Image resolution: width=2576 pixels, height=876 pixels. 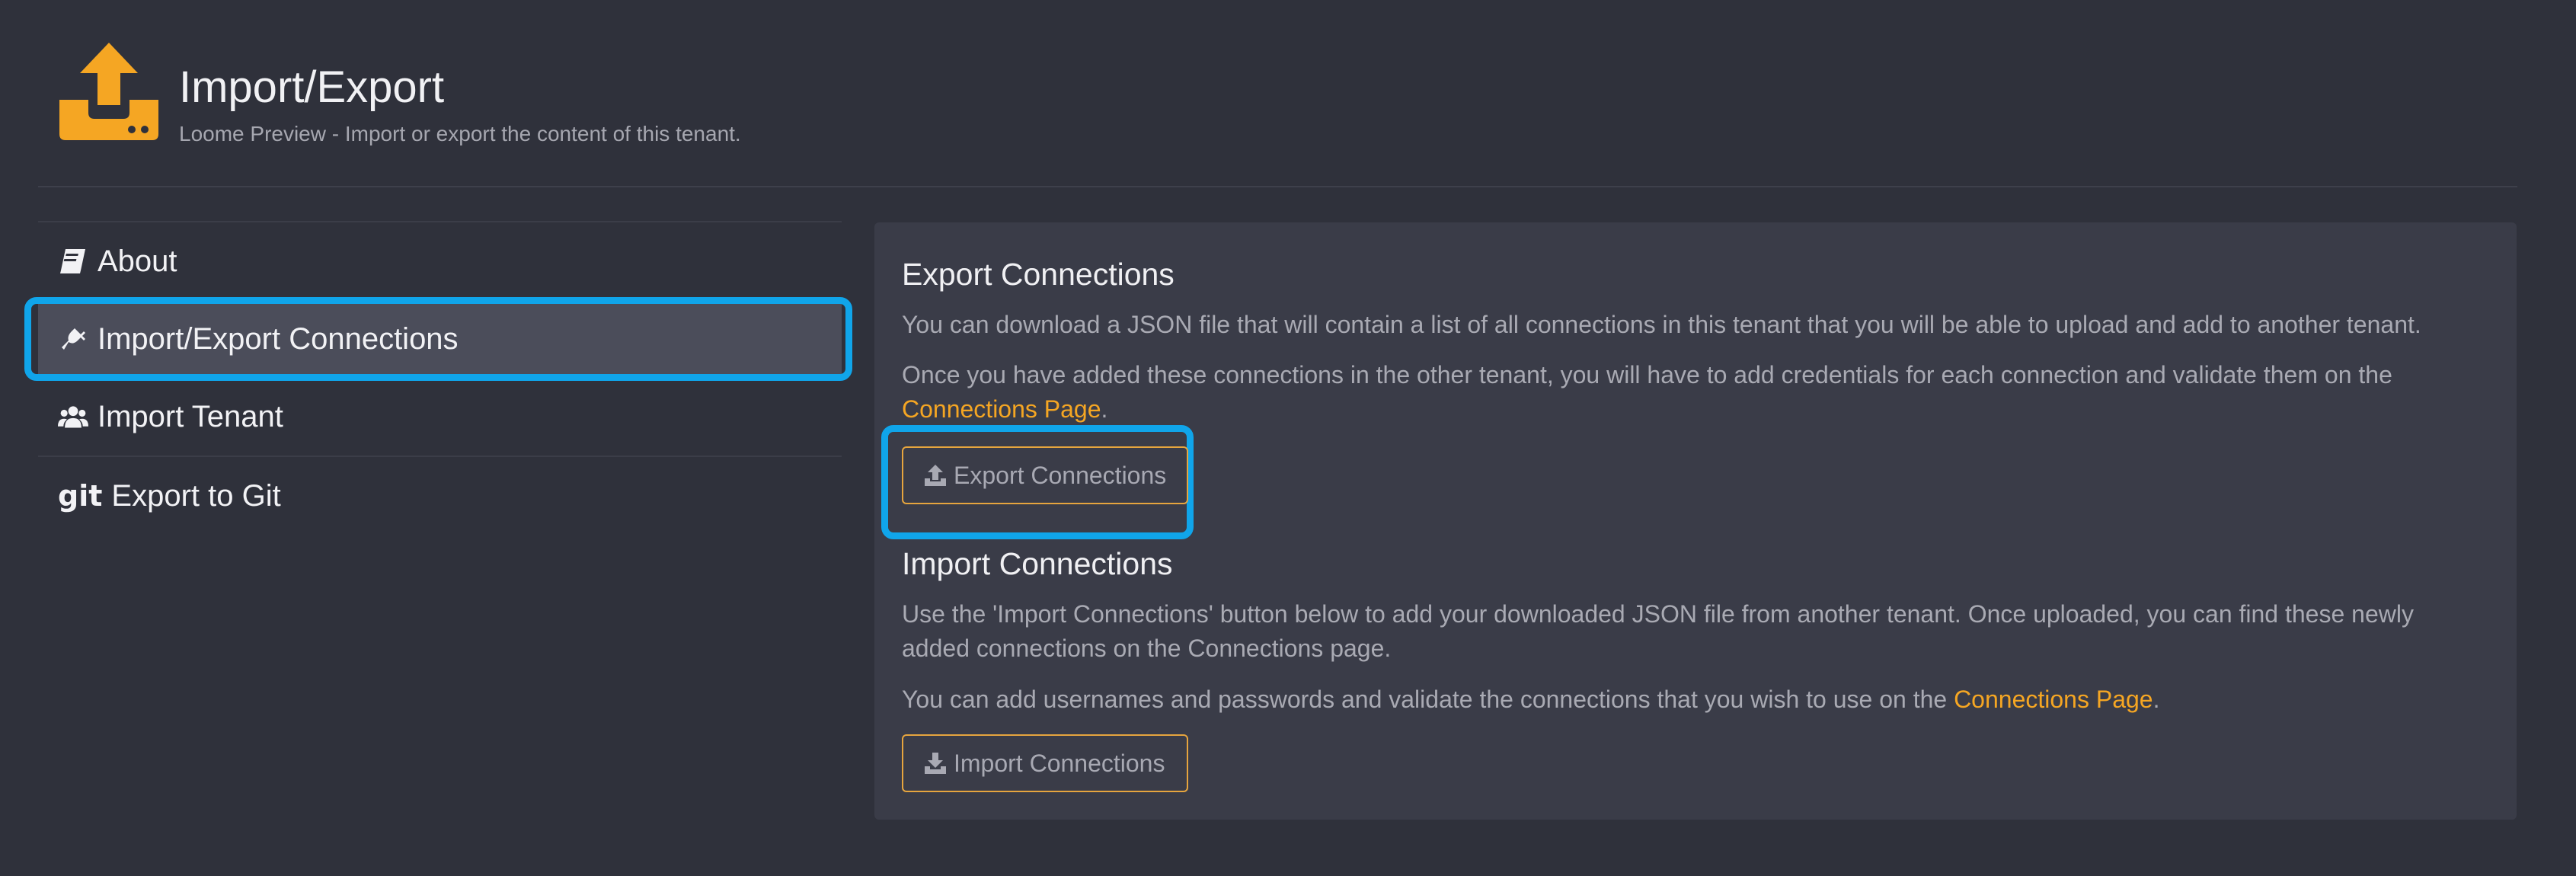 I want to click on sidebar-item-import-export-connections: Import/Export Connections, so click(x=438, y=339).